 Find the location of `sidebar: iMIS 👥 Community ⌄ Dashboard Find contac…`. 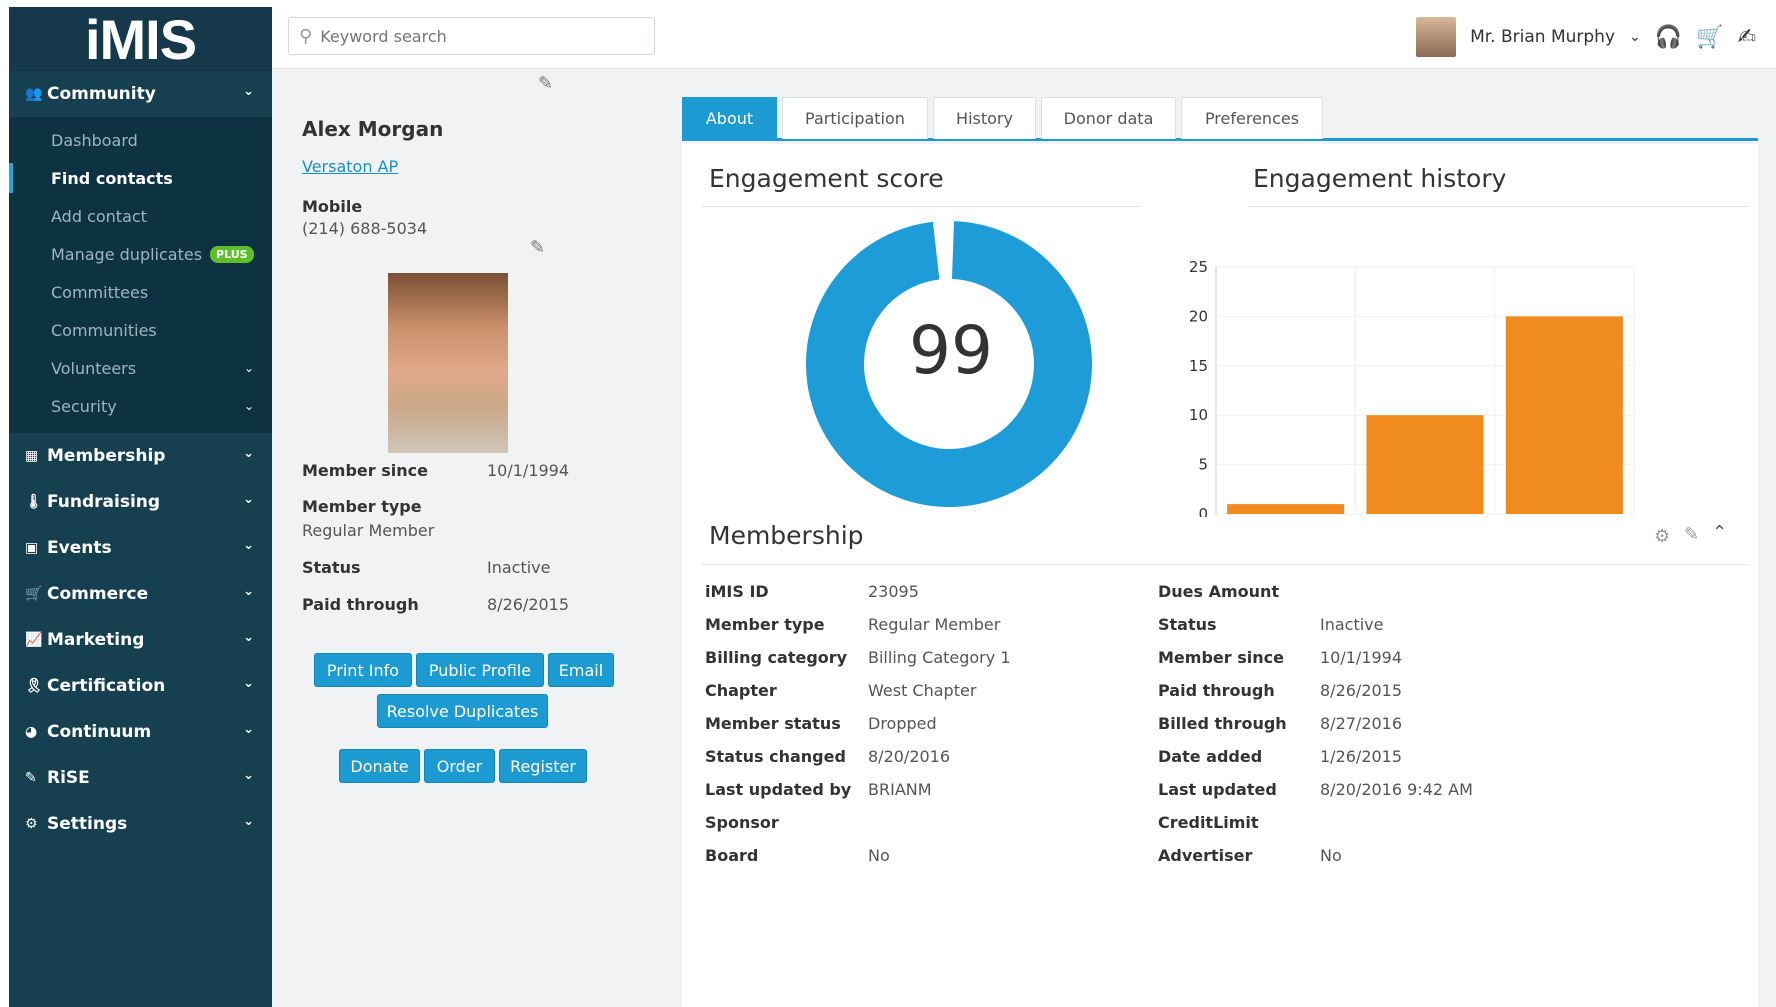

sidebar: iMIS 👥 Community ⌄ Dashboard Find contac… is located at coordinates (140, 507).